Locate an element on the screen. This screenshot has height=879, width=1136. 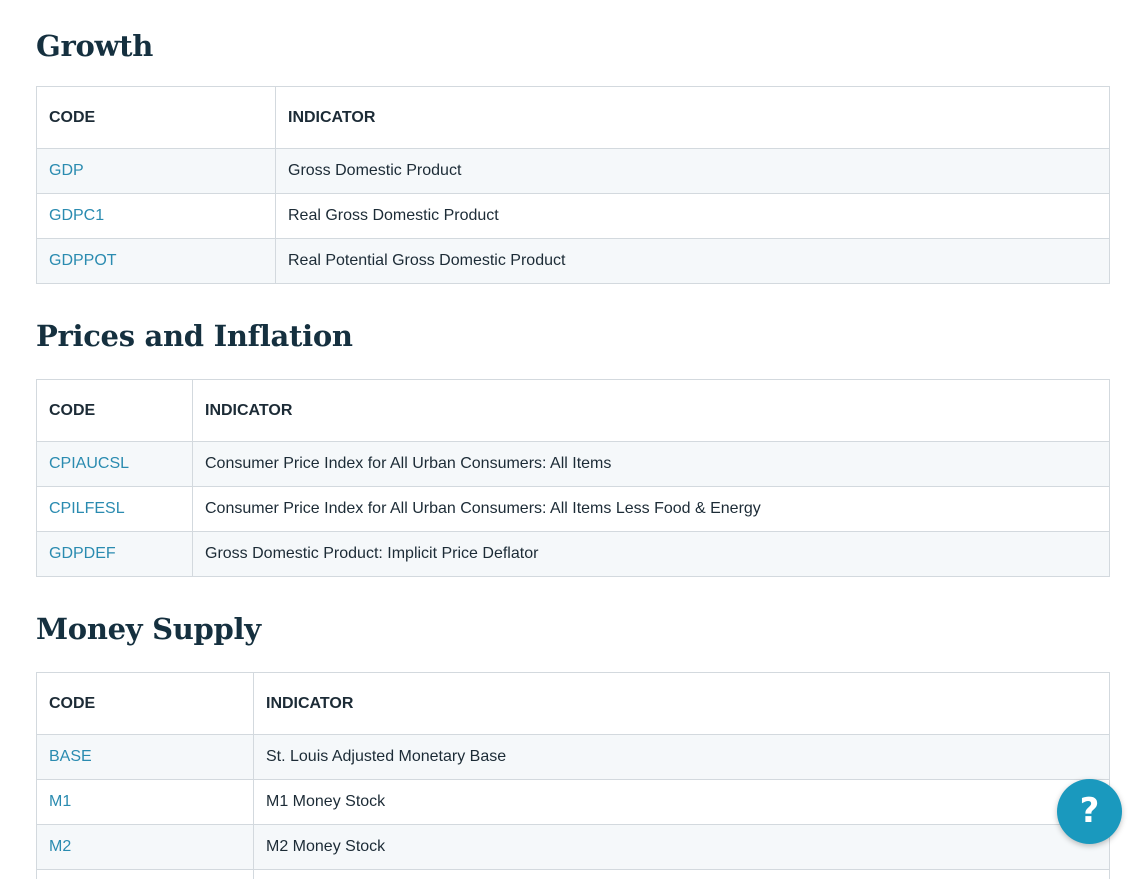
code-cell: M1 is located at coordinates (145, 802).